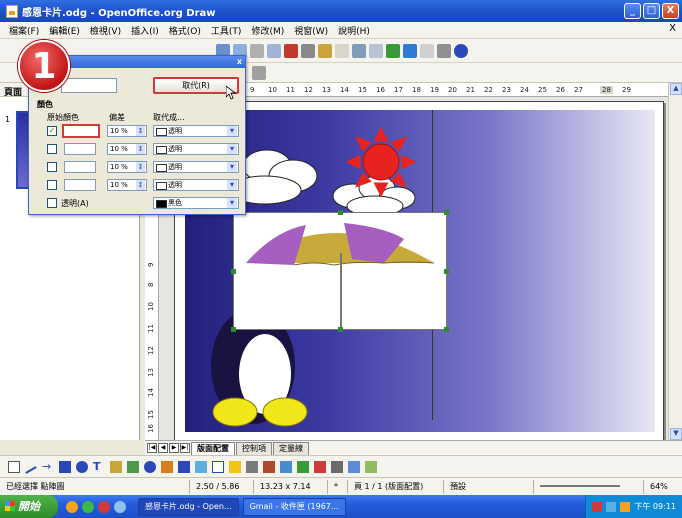  Describe the element at coordinates (354, 30) in the screenshot. I see `menu-help: 說明(H)` at that location.